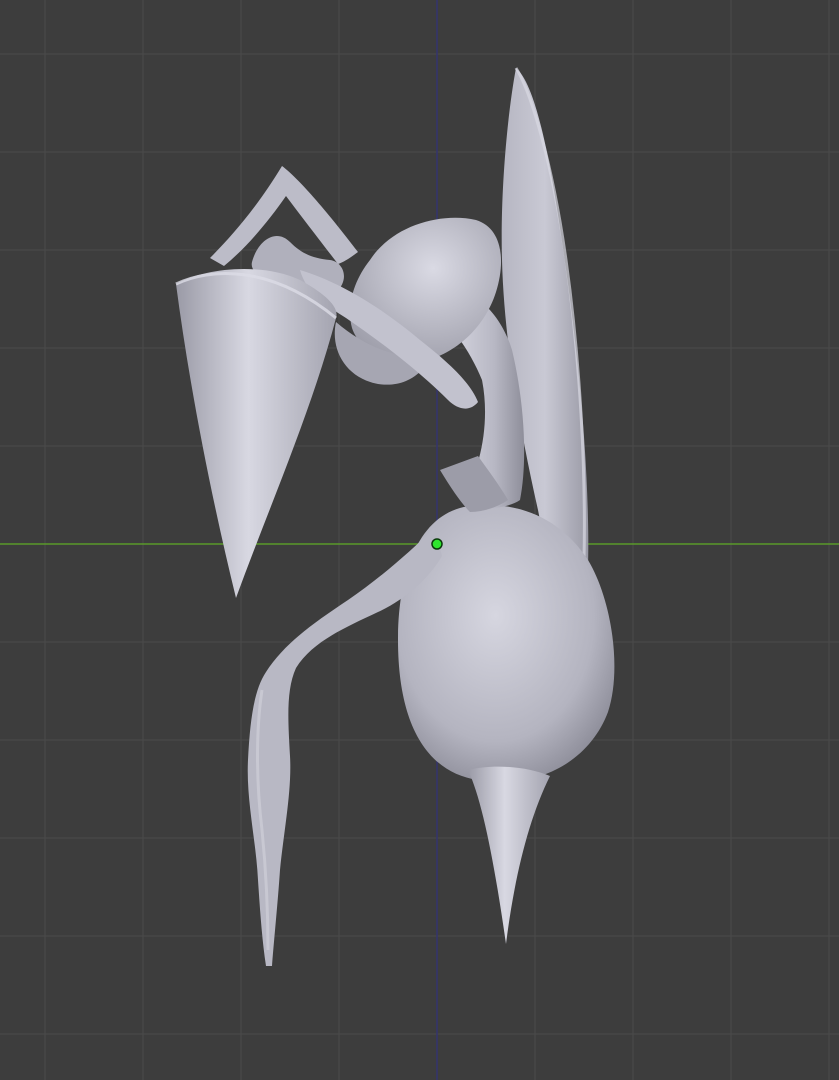 This screenshot has width=839, height=1080. Describe the element at coordinates (437, 544) in the screenshot. I see `object-origin-dot` at that location.